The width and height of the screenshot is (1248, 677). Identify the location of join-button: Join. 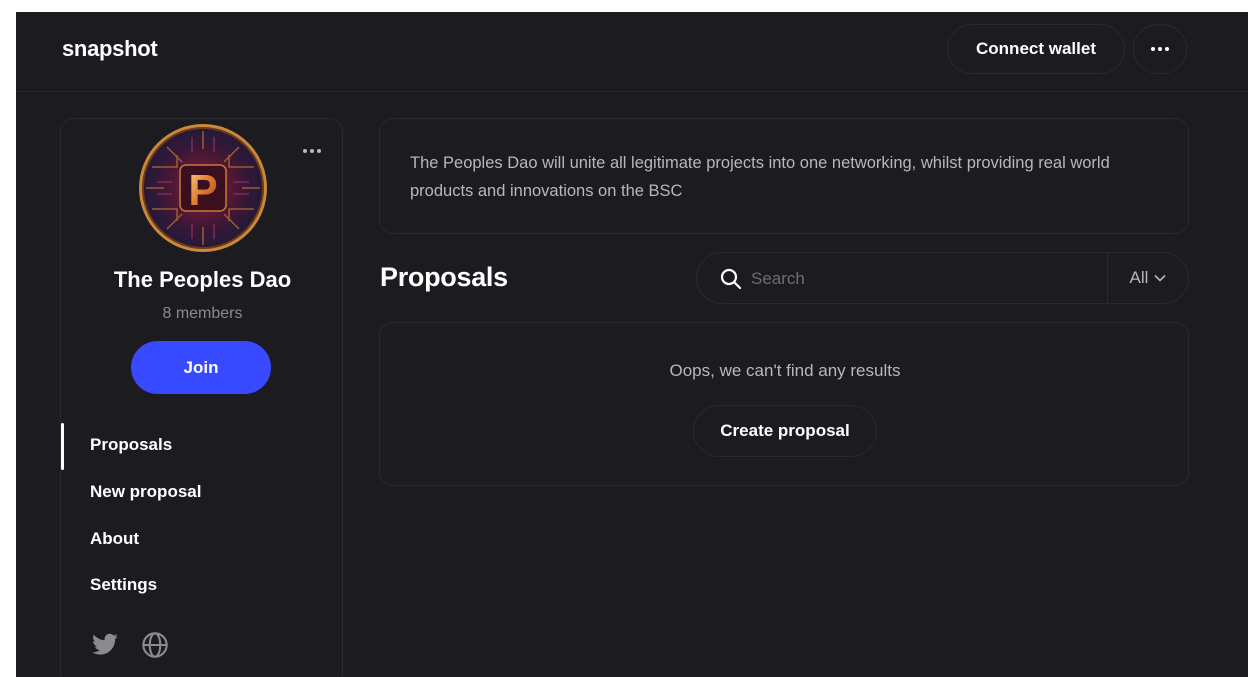
(201, 367).